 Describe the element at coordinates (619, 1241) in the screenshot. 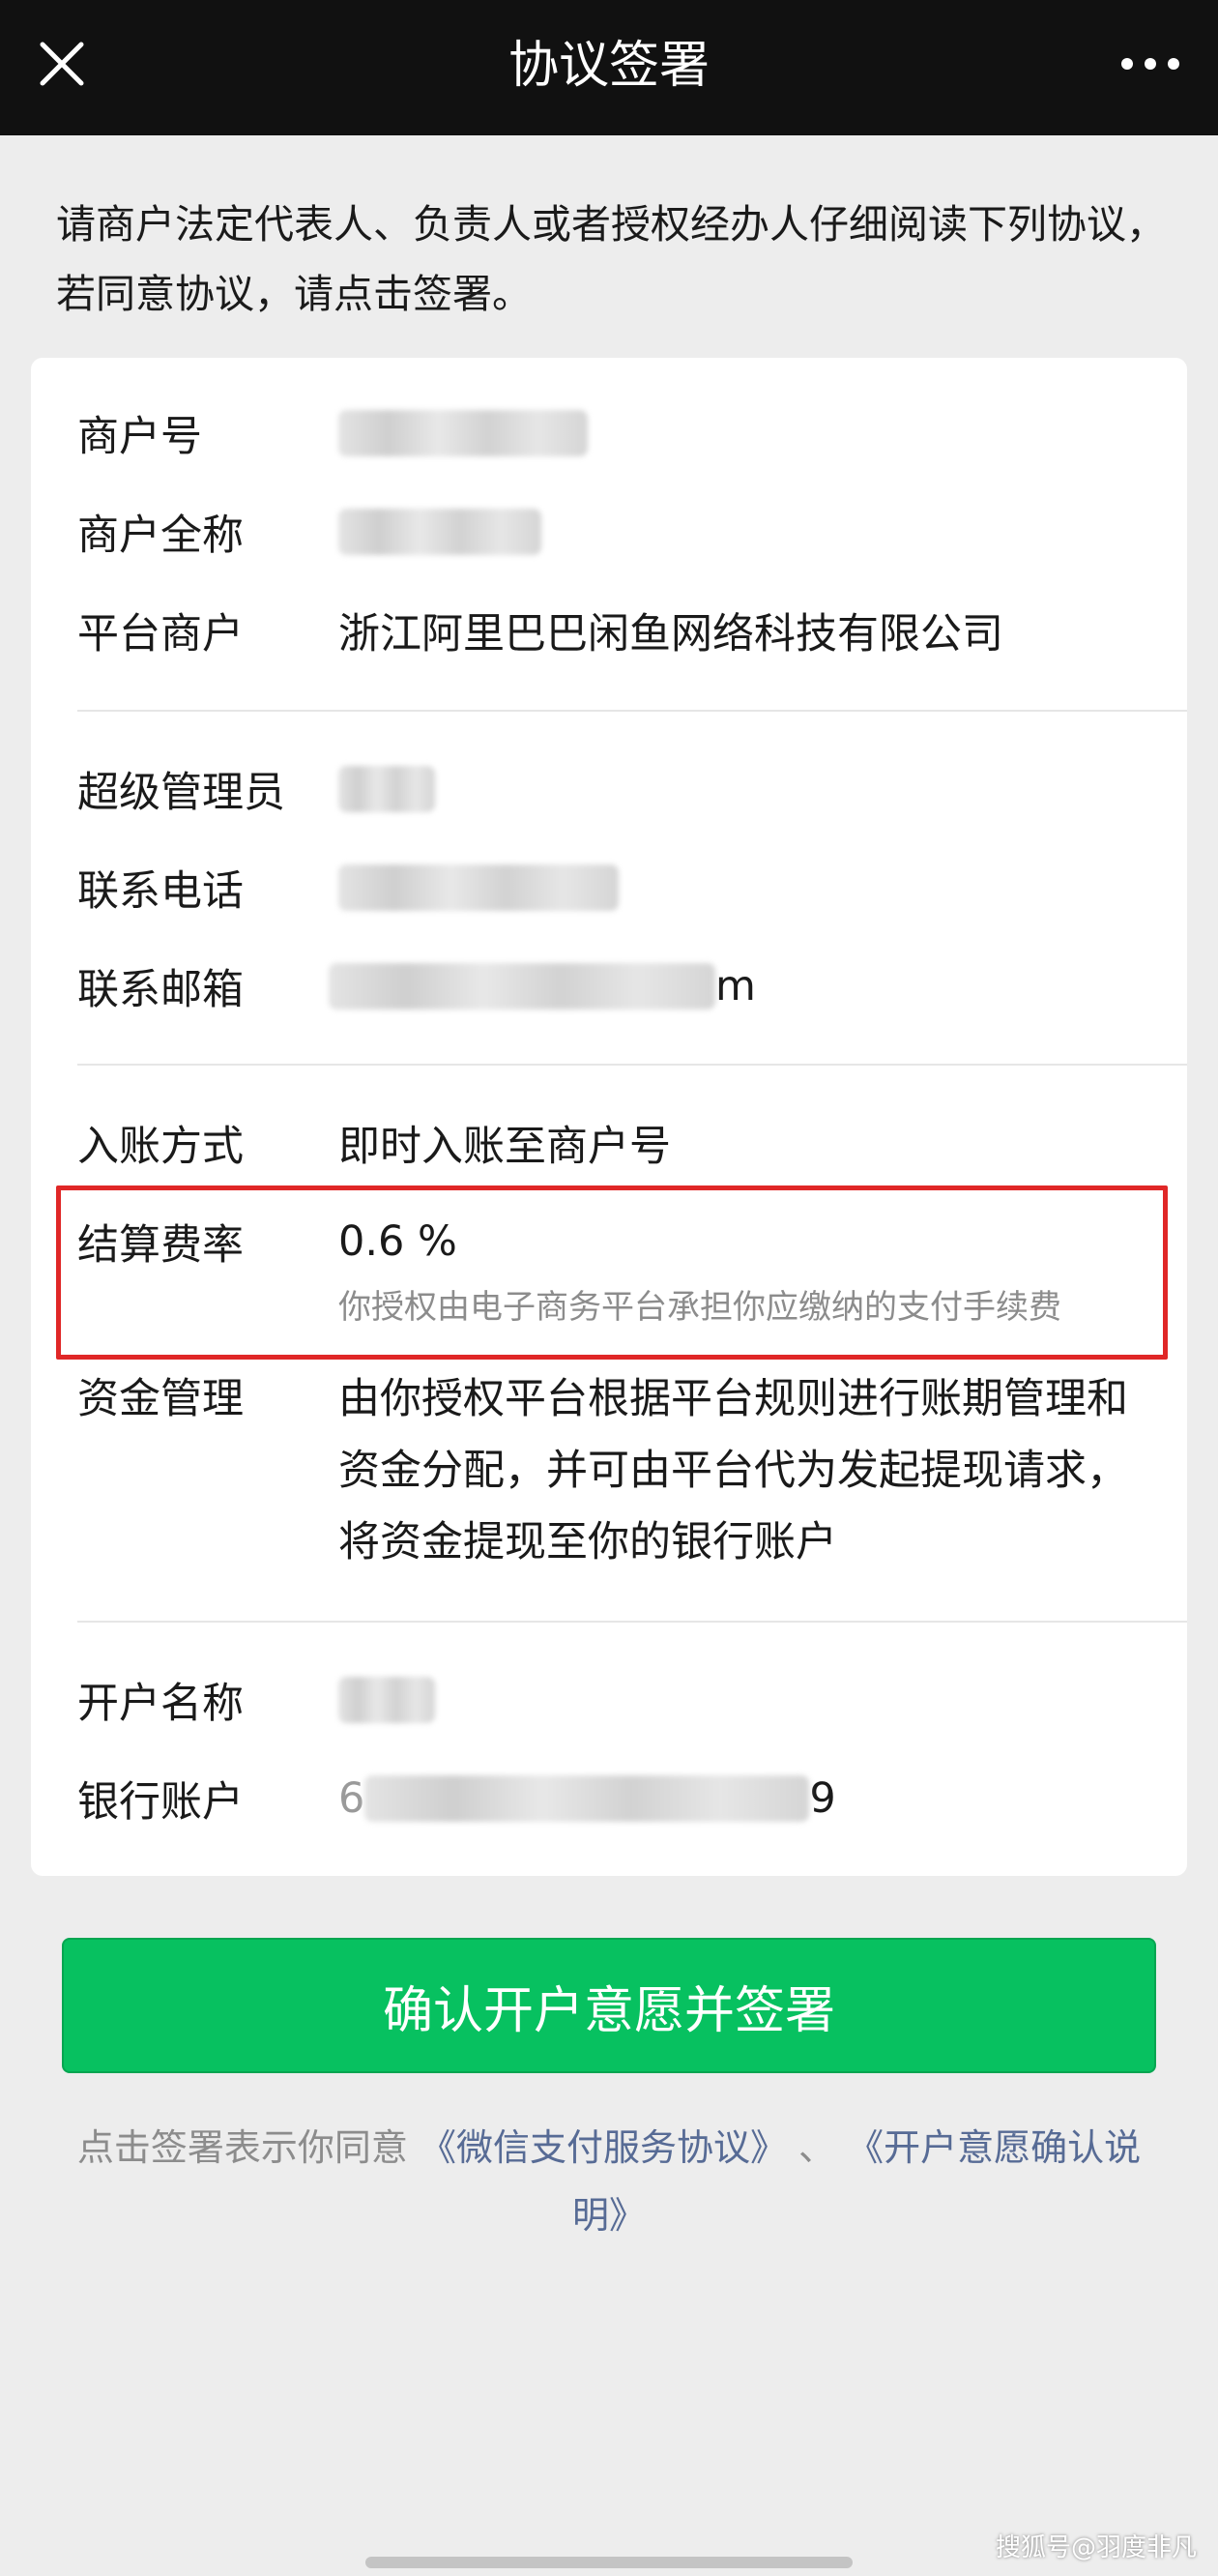

I see `fee-rate-row: 结算费率 0.6 %` at that location.